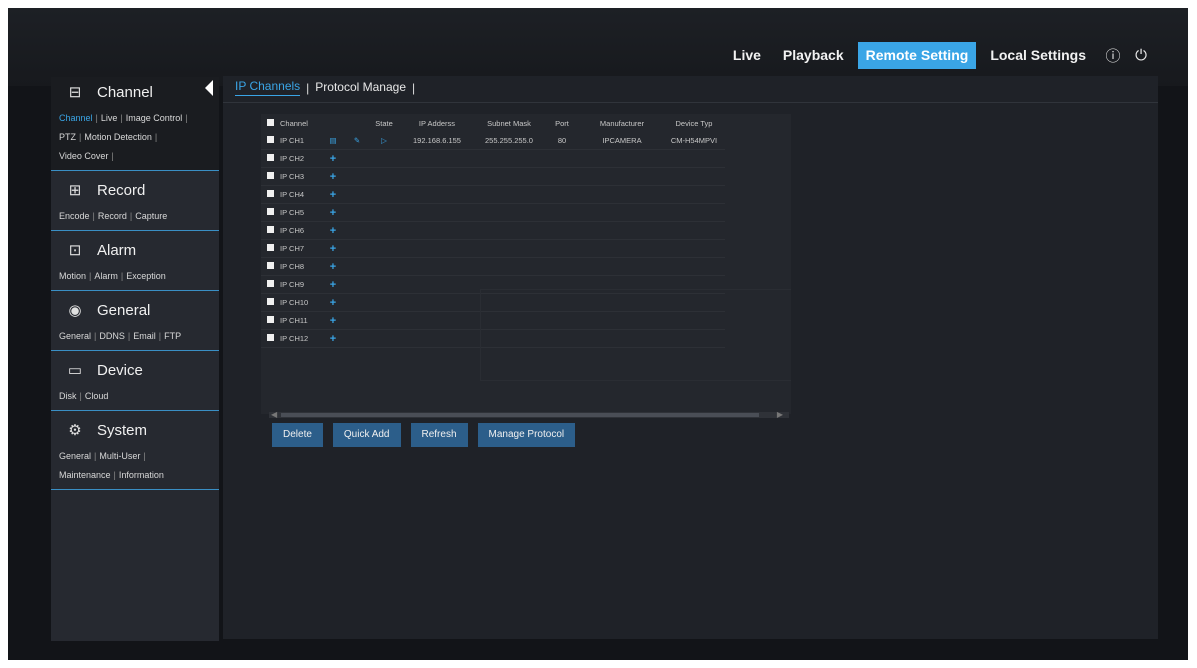 The height and width of the screenshot is (668, 1197). I want to click on delete-button: Delete, so click(297, 435).